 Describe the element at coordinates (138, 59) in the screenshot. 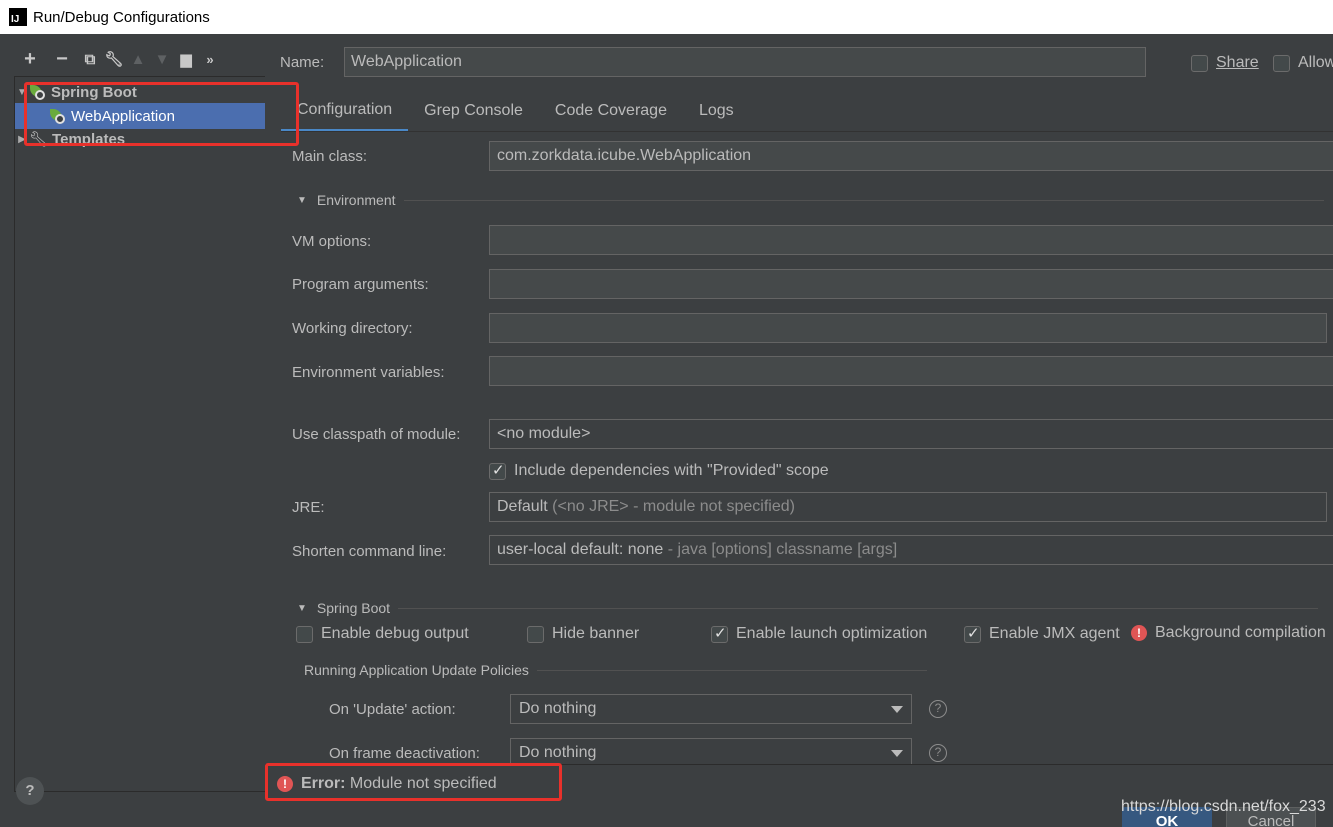

I see `arrow-up-icon: ▲` at that location.